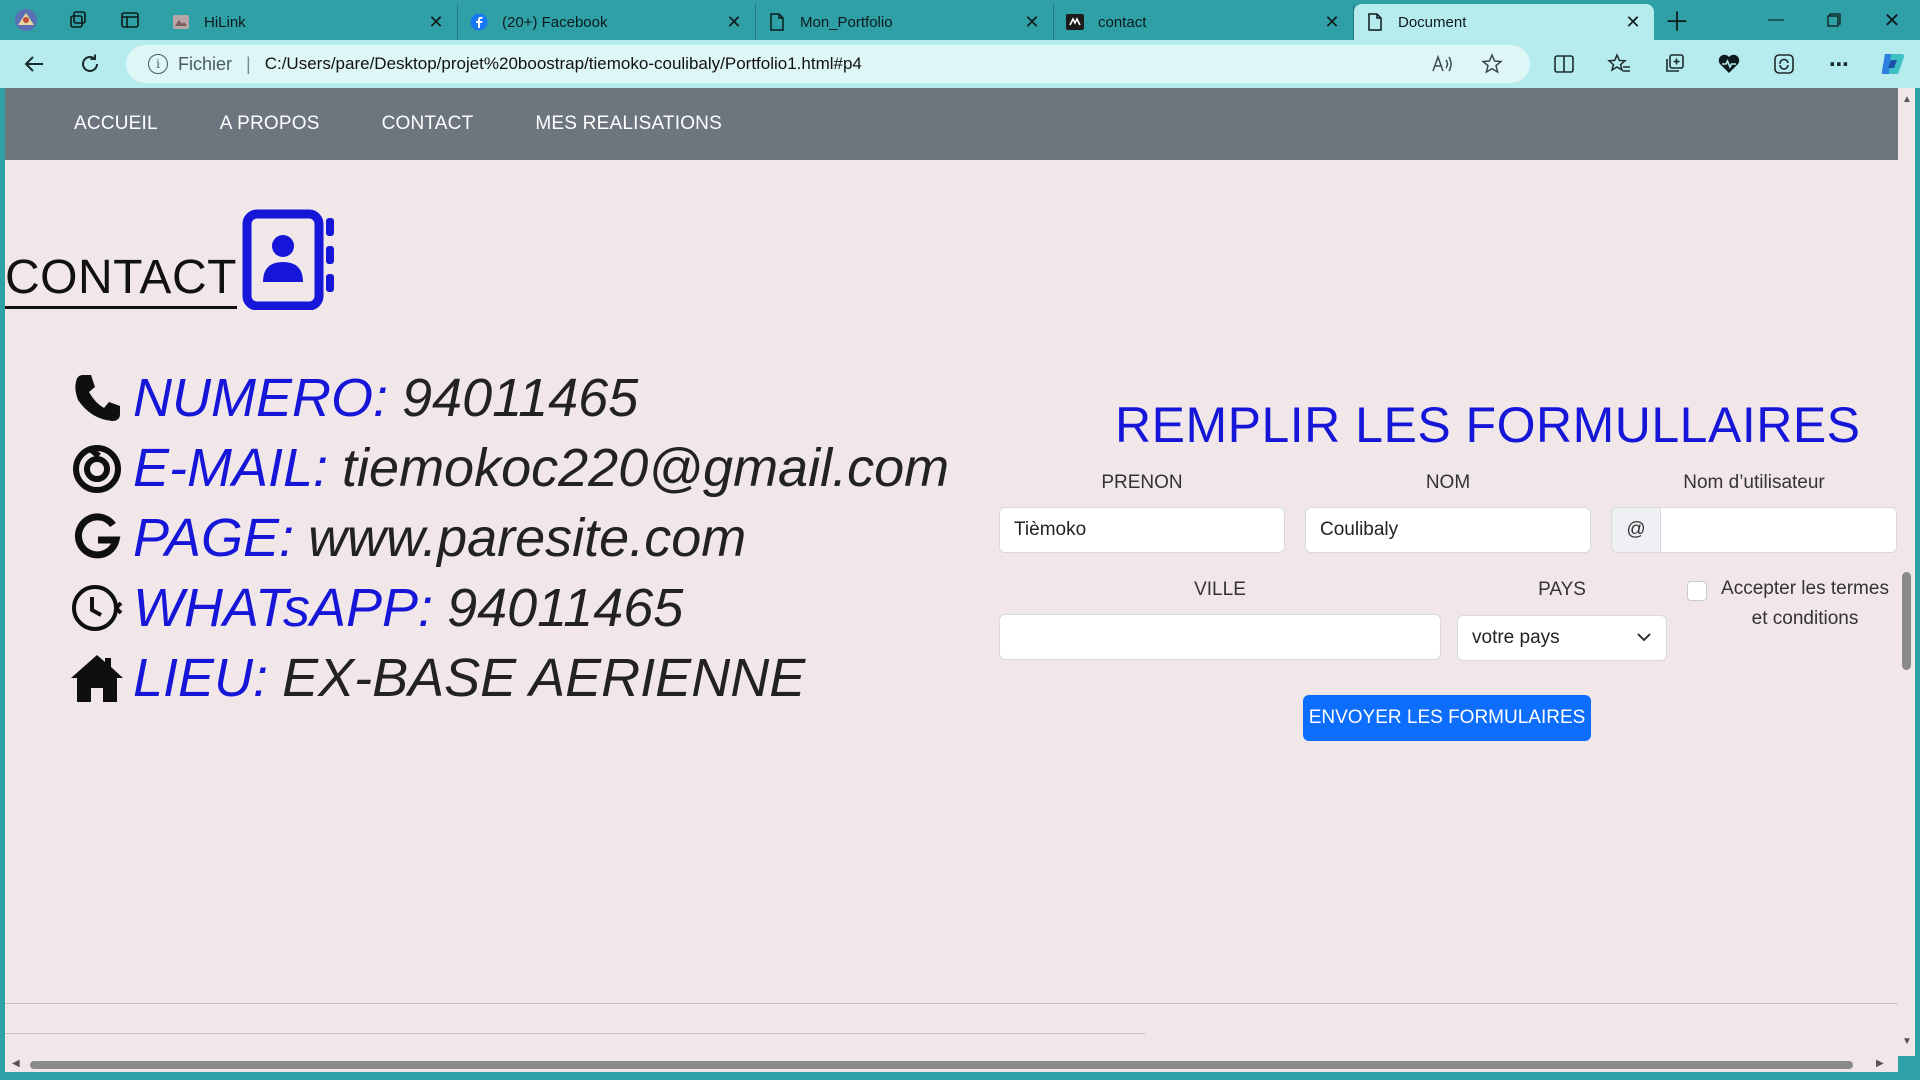 This screenshot has height=1080, width=1920. What do you see at coordinates (289, 261) in the screenshot?
I see `address-book-icon` at bounding box center [289, 261].